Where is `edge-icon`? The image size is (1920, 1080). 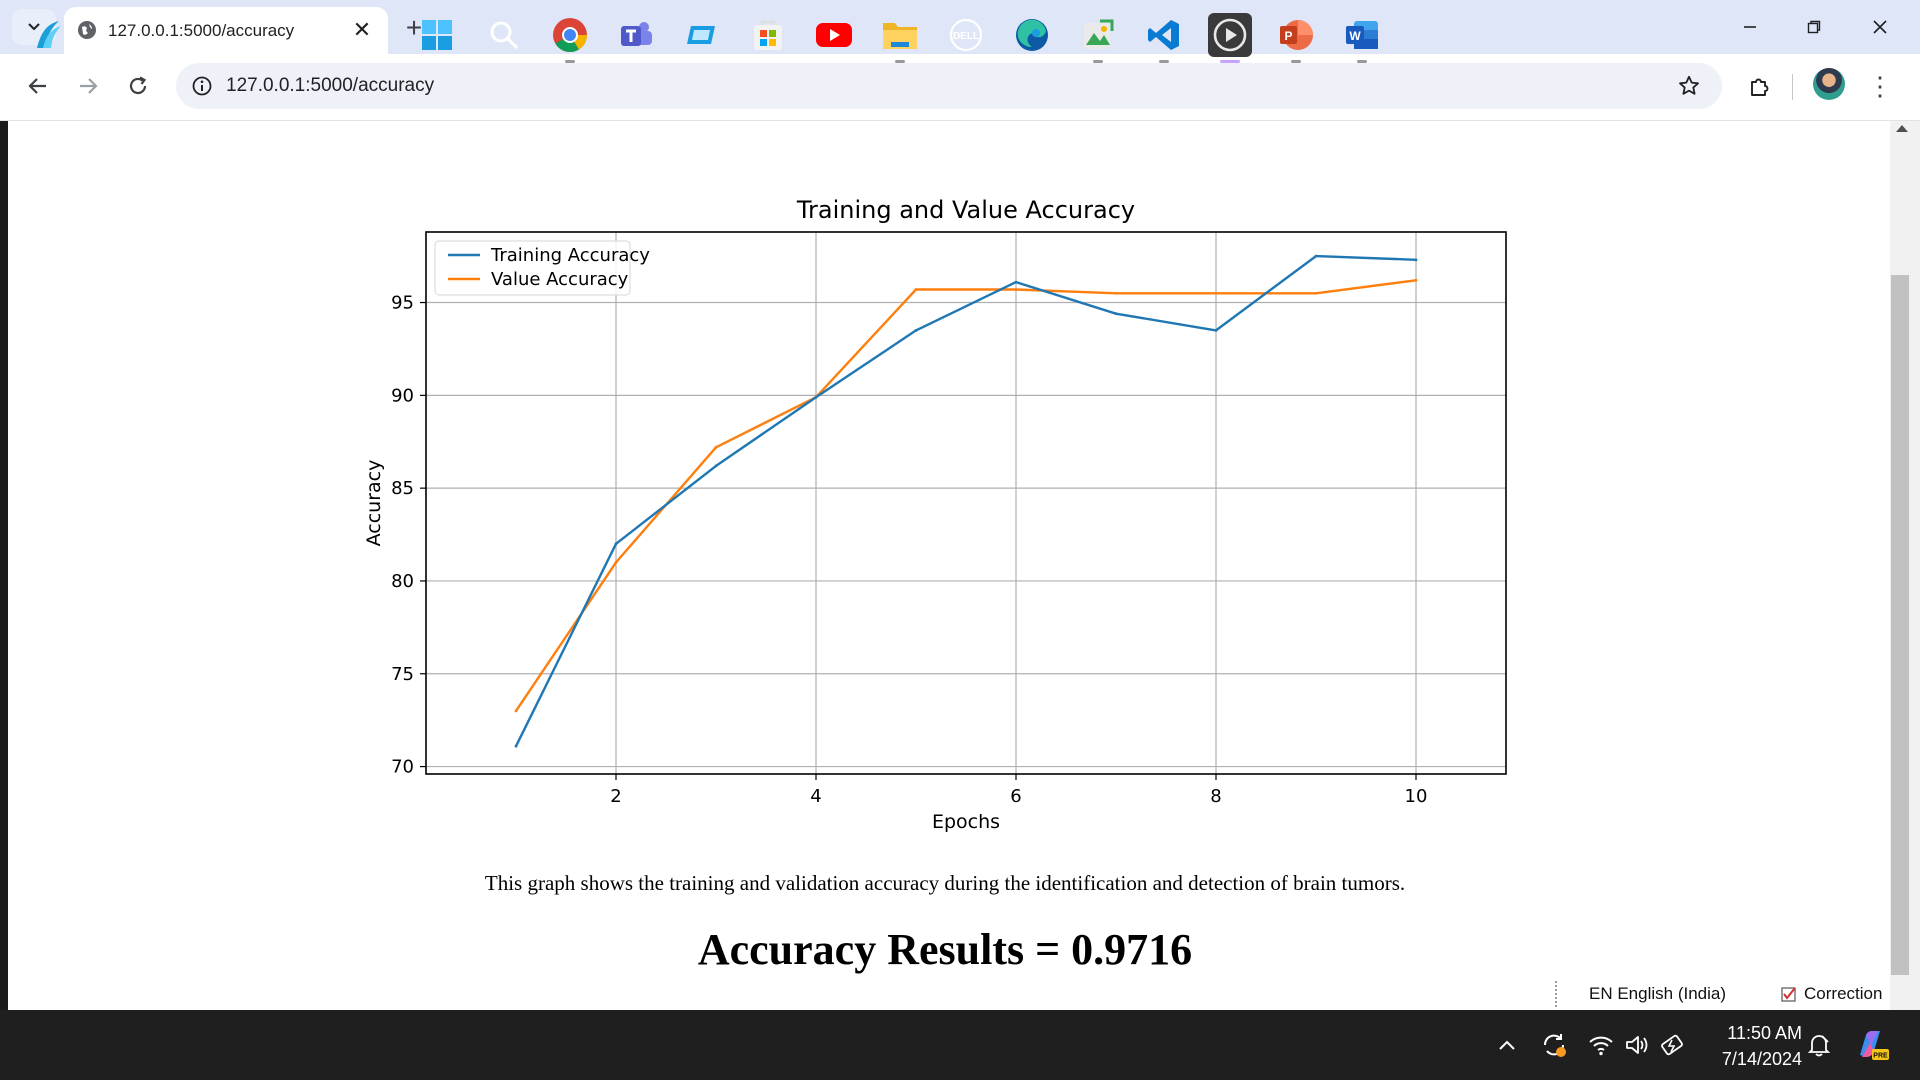 edge-icon is located at coordinates (1032, 35).